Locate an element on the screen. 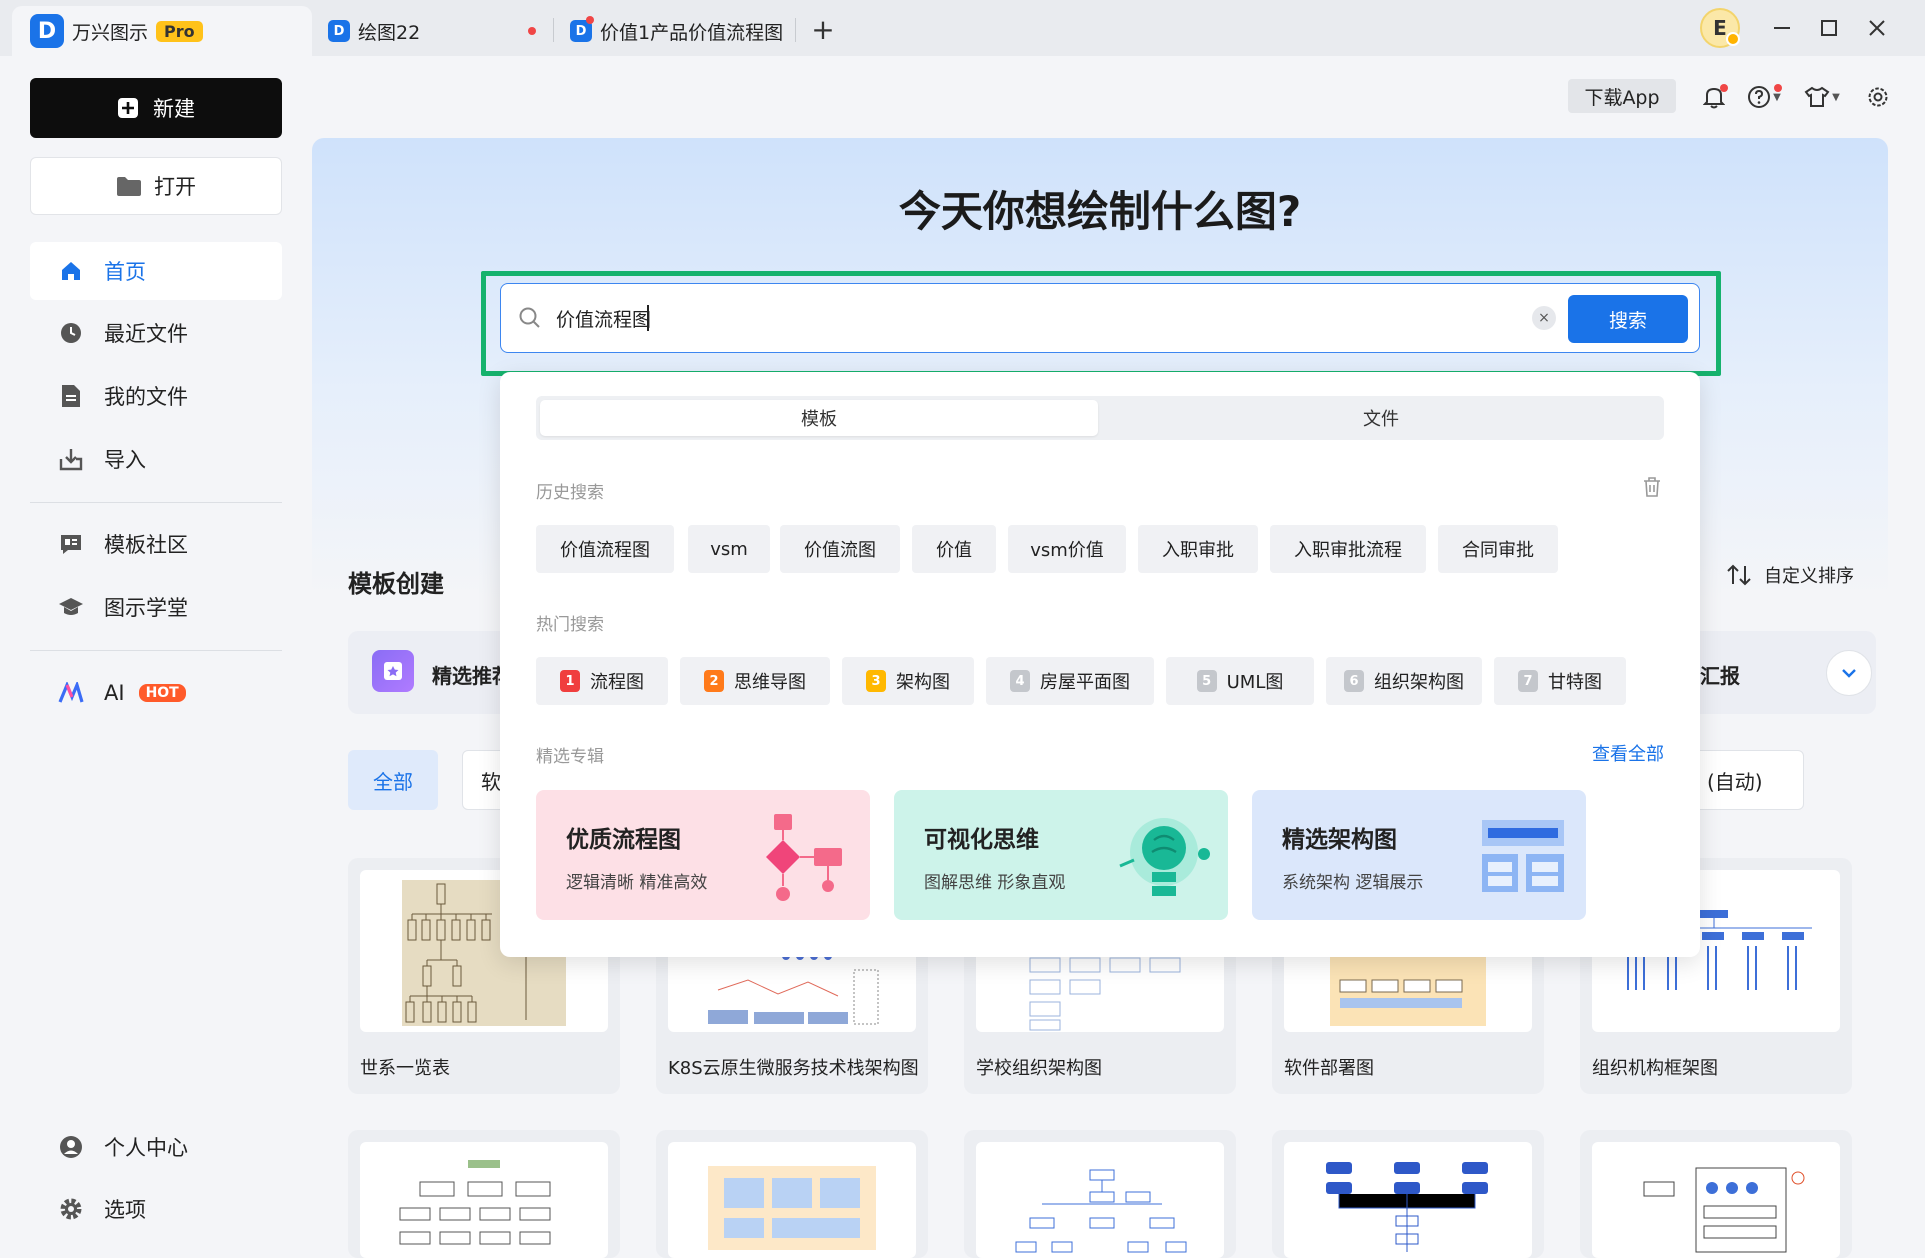 The width and height of the screenshot is (1925, 1258). history-chip: 价值流图 is located at coordinates (840, 549).